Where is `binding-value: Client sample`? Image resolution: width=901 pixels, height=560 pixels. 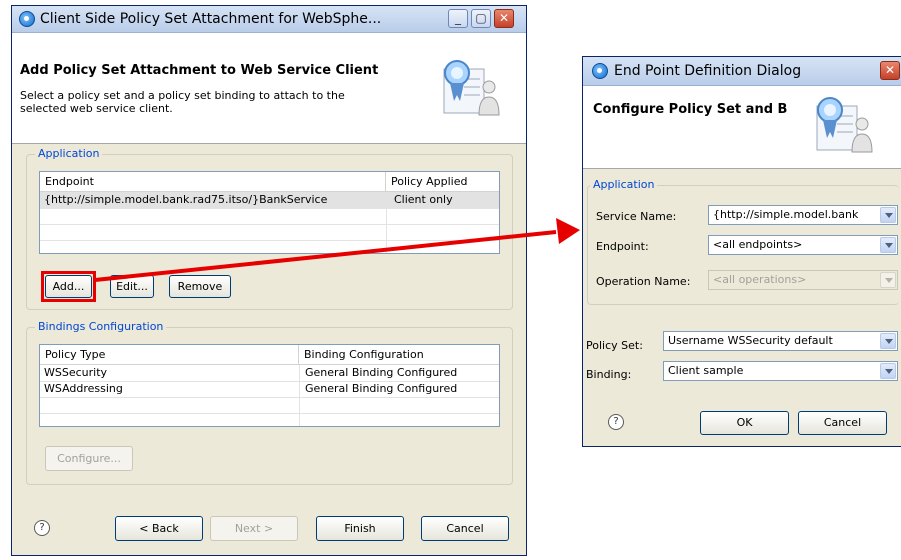
binding-value: Client sample is located at coordinates (706, 370).